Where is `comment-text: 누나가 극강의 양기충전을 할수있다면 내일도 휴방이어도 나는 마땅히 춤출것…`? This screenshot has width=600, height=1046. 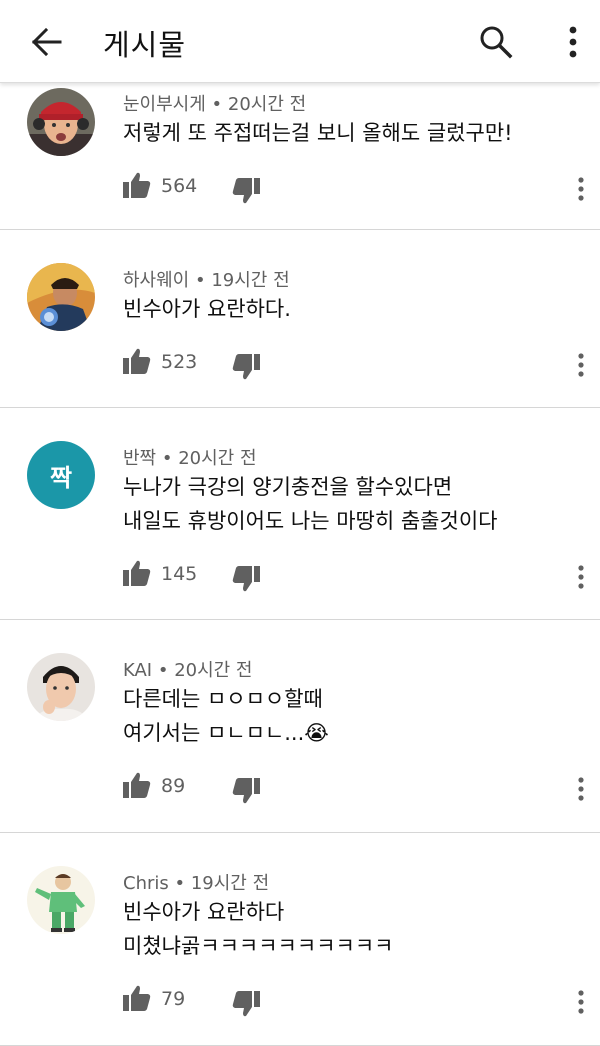 comment-text: 누나가 극강의 양기충전을 할수있다면 내일도 휴방이어도 나는 마땅히 춤출것… is located at coordinates (310, 504).